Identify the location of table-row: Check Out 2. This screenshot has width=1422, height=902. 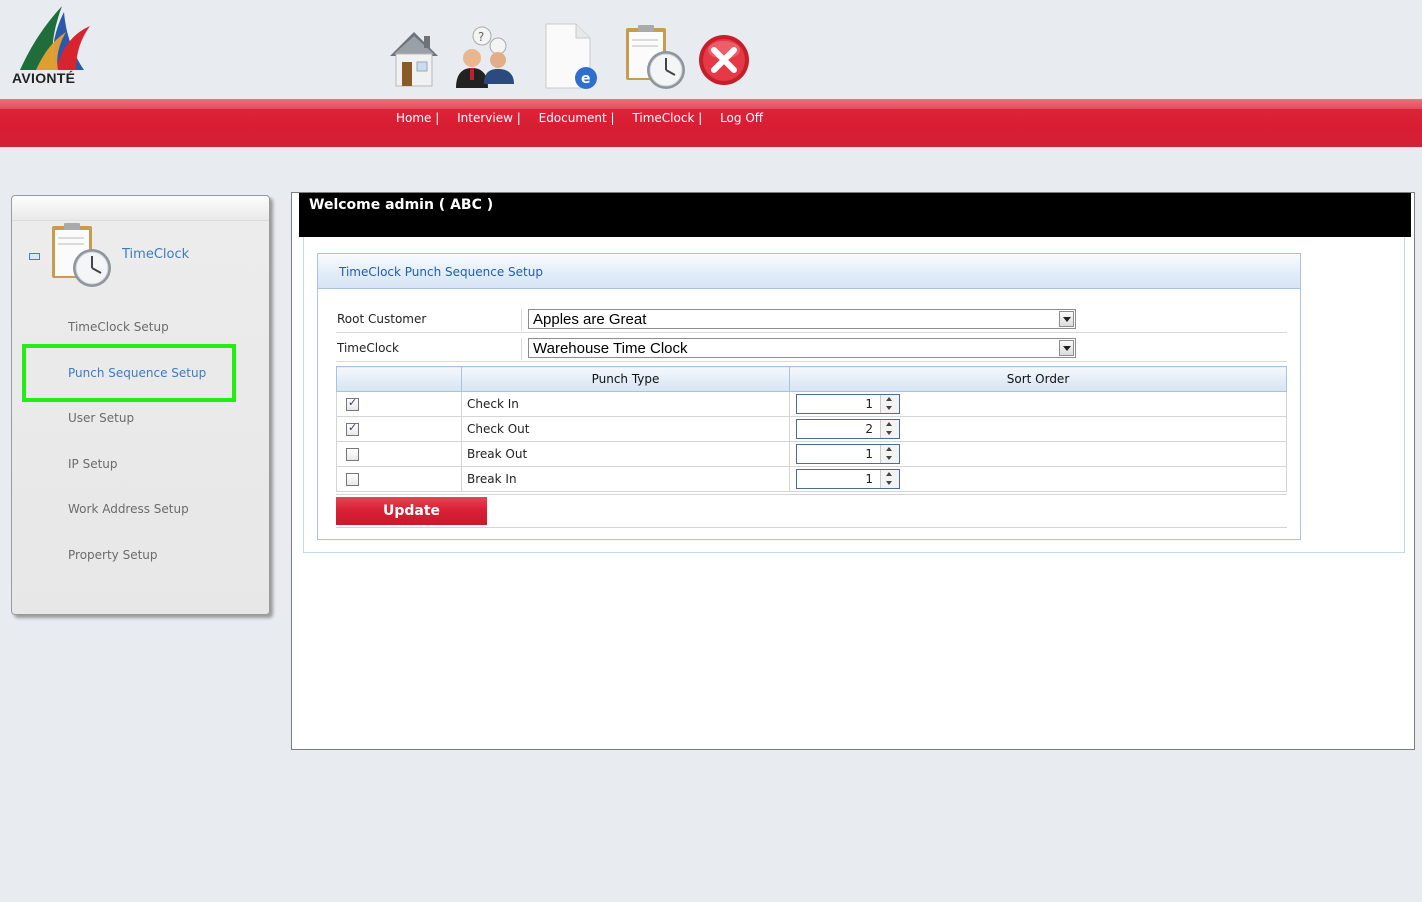
(811, 429).